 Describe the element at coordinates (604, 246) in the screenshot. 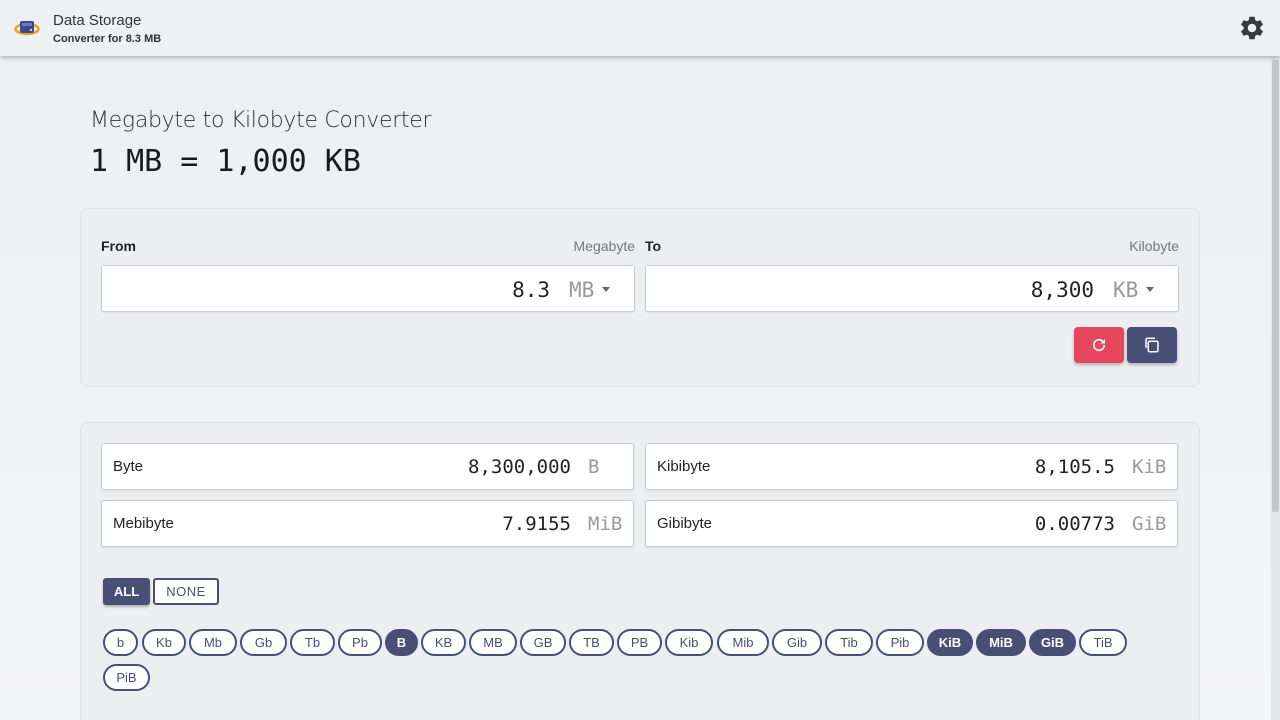

I see `from-unit-name: Megabyte` at that location.